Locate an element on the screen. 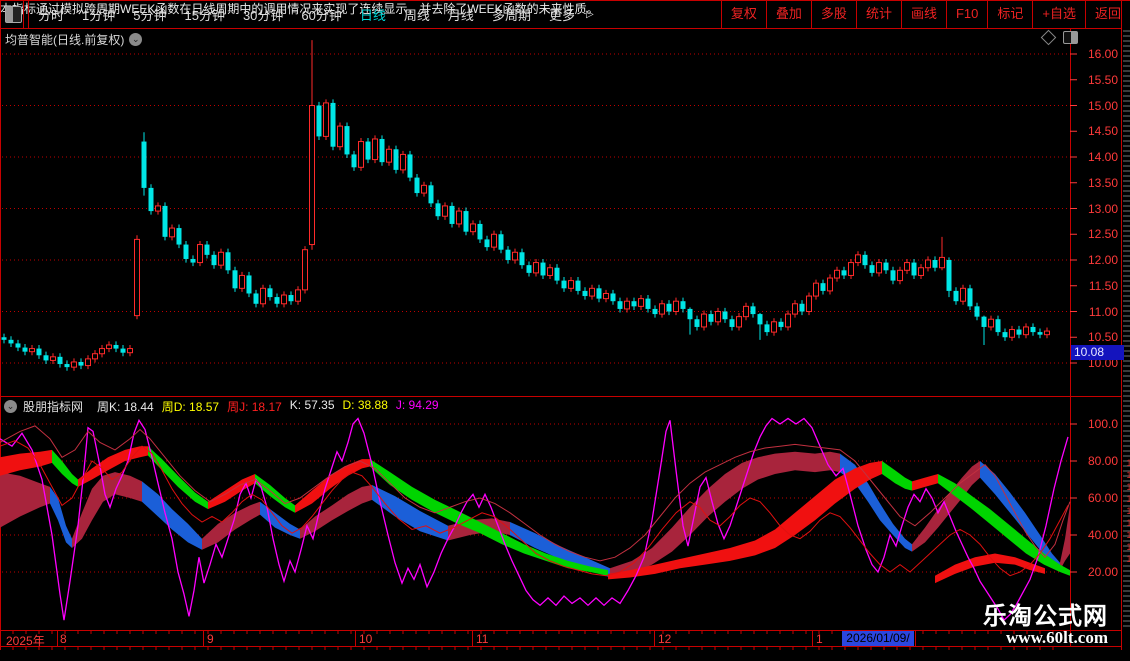  indicator-value: K: 57.35 is located at coordinates (312, 405).